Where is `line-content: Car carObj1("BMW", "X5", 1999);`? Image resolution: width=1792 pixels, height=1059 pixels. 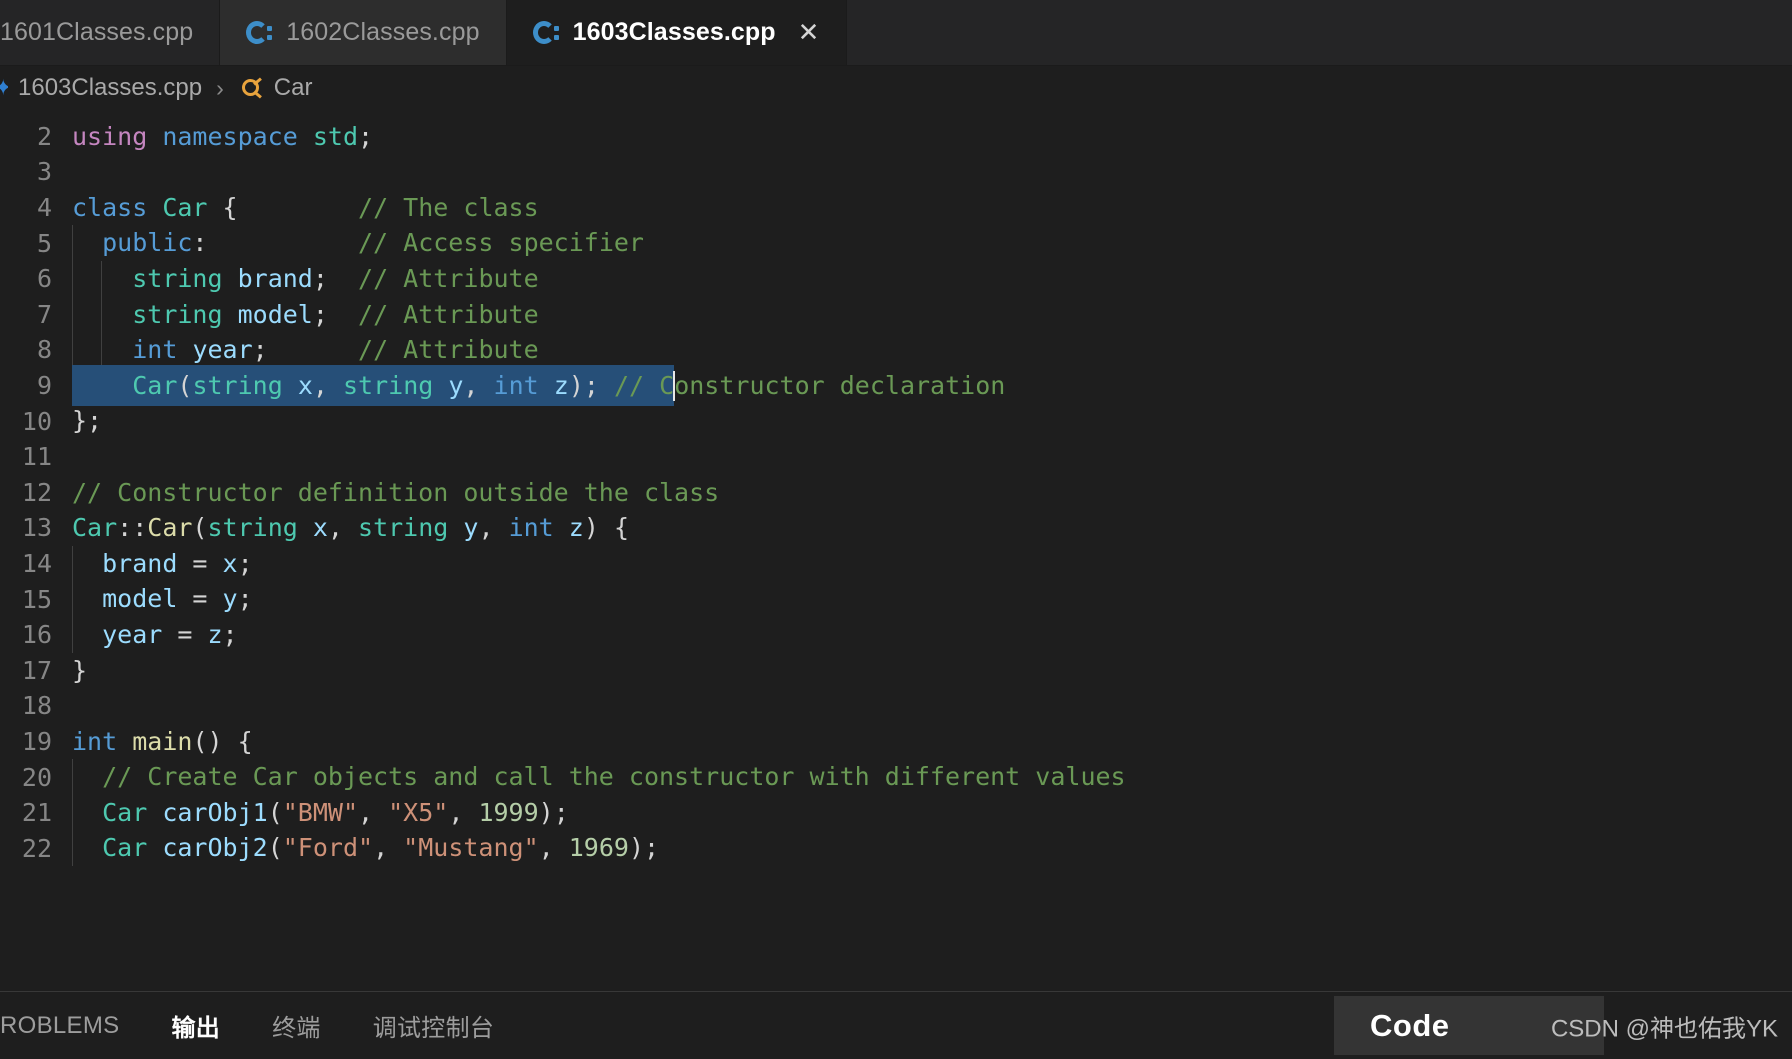 line-content: Car carObj1("BMW", "X5", 1999); is located at coordinates (924, 812).